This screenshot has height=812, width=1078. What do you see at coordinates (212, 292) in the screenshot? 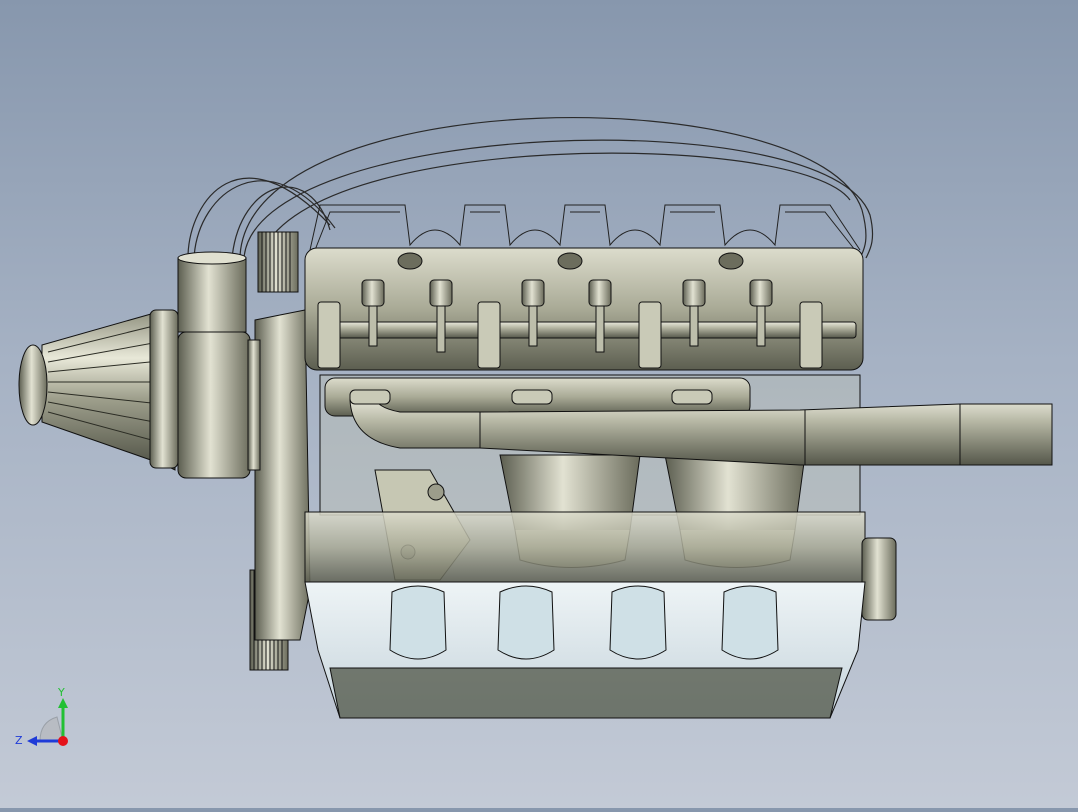
I see `distributor` at bounding box center [212, 292].